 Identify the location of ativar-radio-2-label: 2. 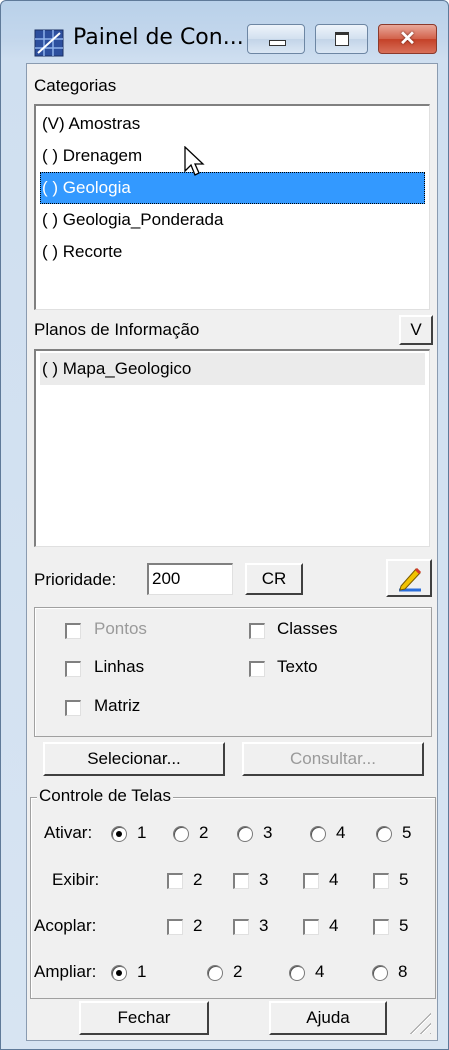
(204, 832).